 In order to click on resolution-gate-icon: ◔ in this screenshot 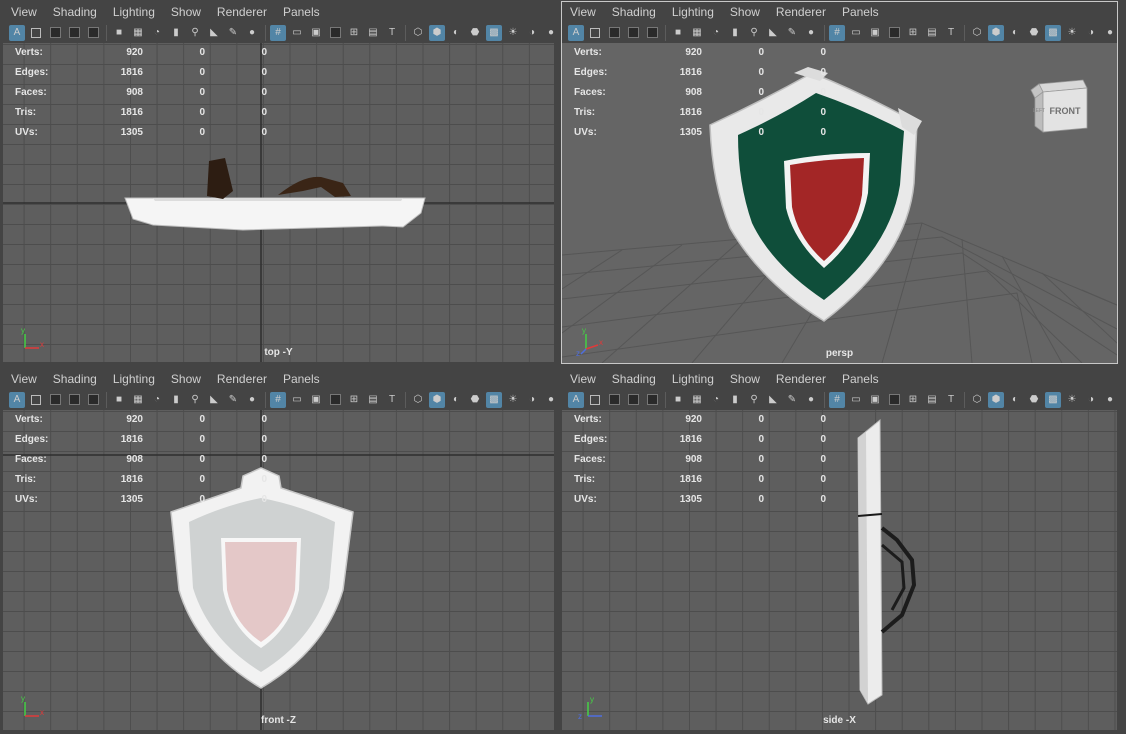, I will do `click(157, 33)`.